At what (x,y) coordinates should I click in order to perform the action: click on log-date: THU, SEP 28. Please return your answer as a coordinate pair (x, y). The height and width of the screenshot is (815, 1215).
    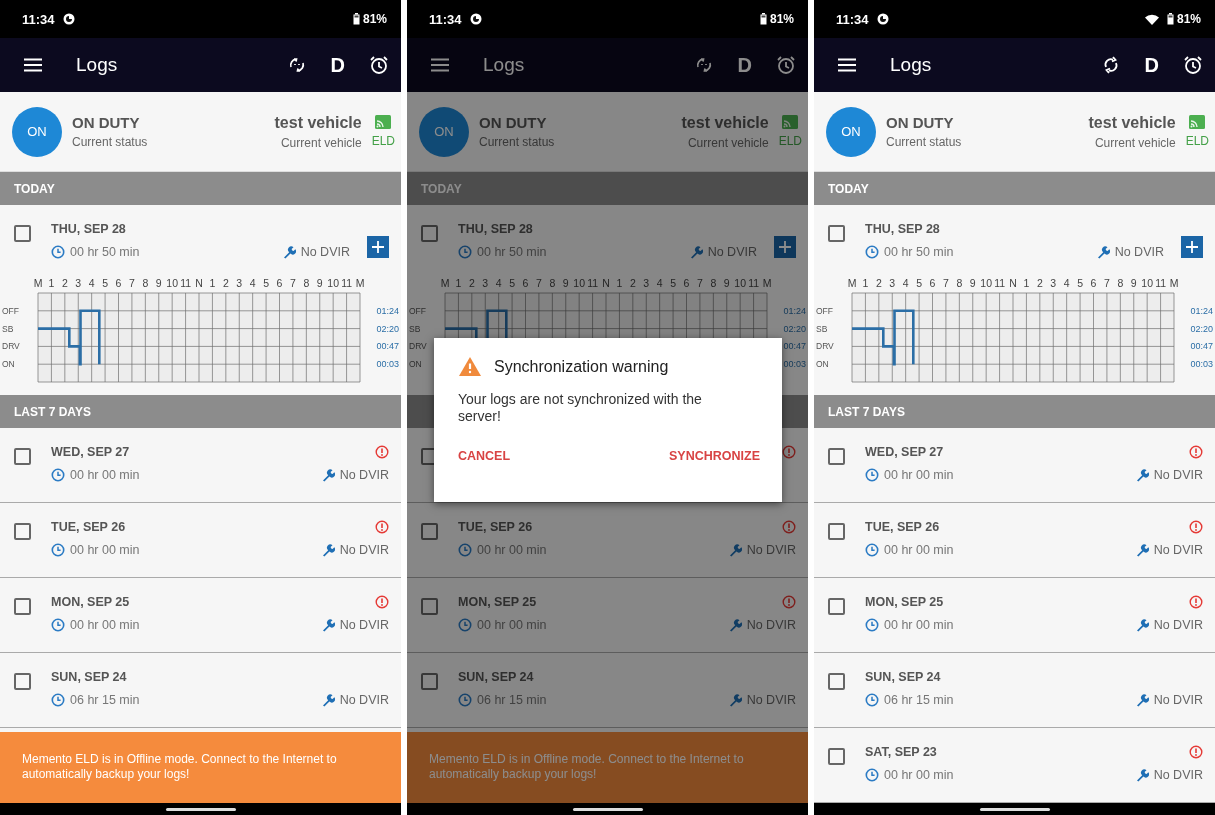
    Looking at the image, I should click on (496, 229).